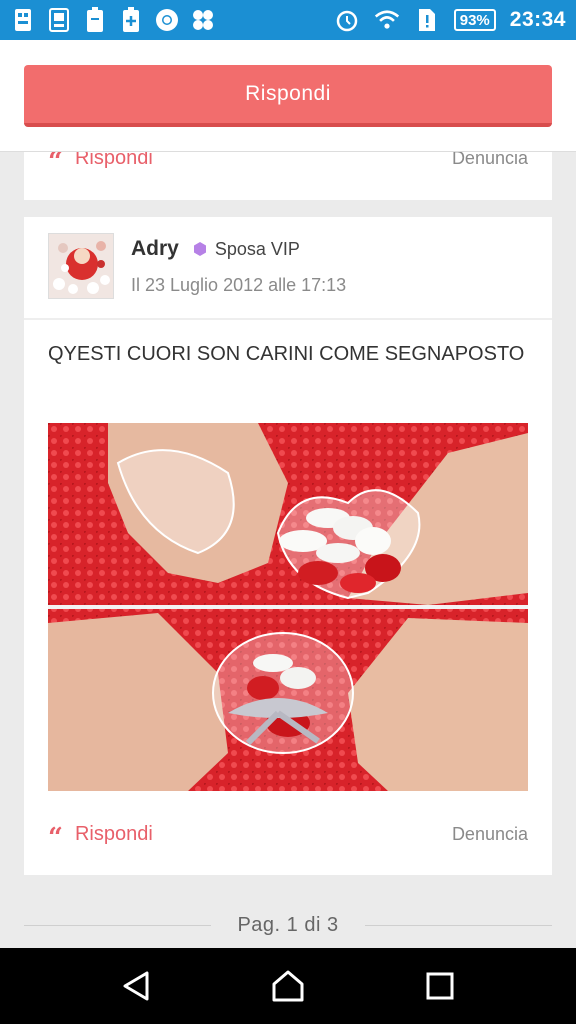 This screenshot has height=1024, width=576. Describe the element at coordinates (203, 20) in the screenshot. I see `flower-icon` at that location.